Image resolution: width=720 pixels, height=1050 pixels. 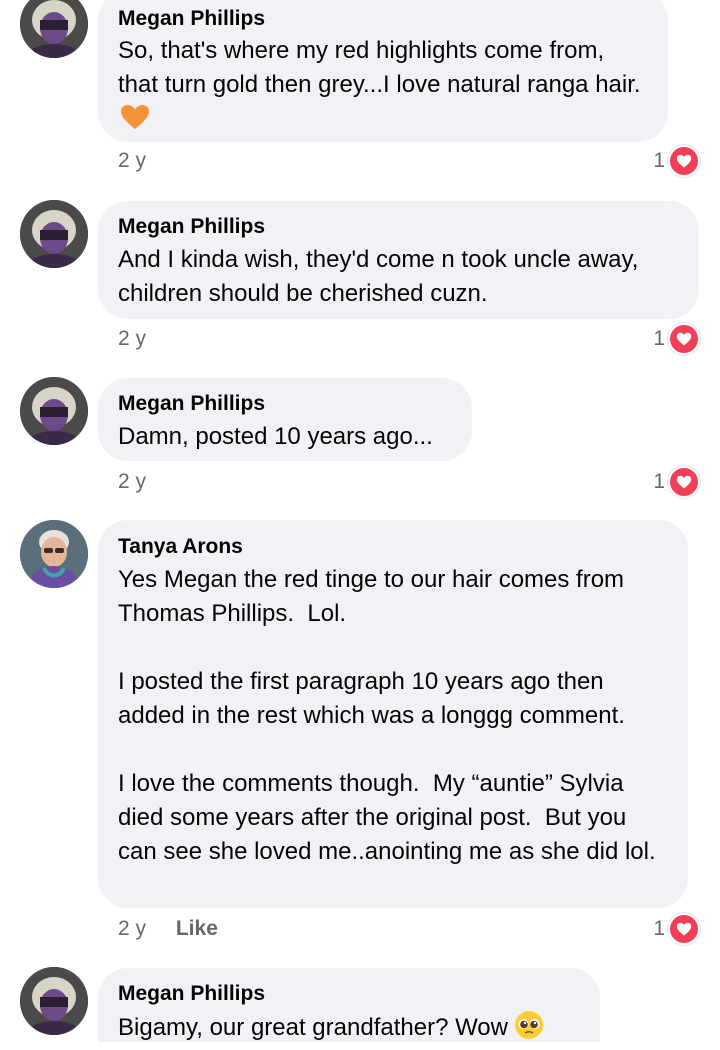 I want to click on orange-heart-icon, so click(x=135, y=122).